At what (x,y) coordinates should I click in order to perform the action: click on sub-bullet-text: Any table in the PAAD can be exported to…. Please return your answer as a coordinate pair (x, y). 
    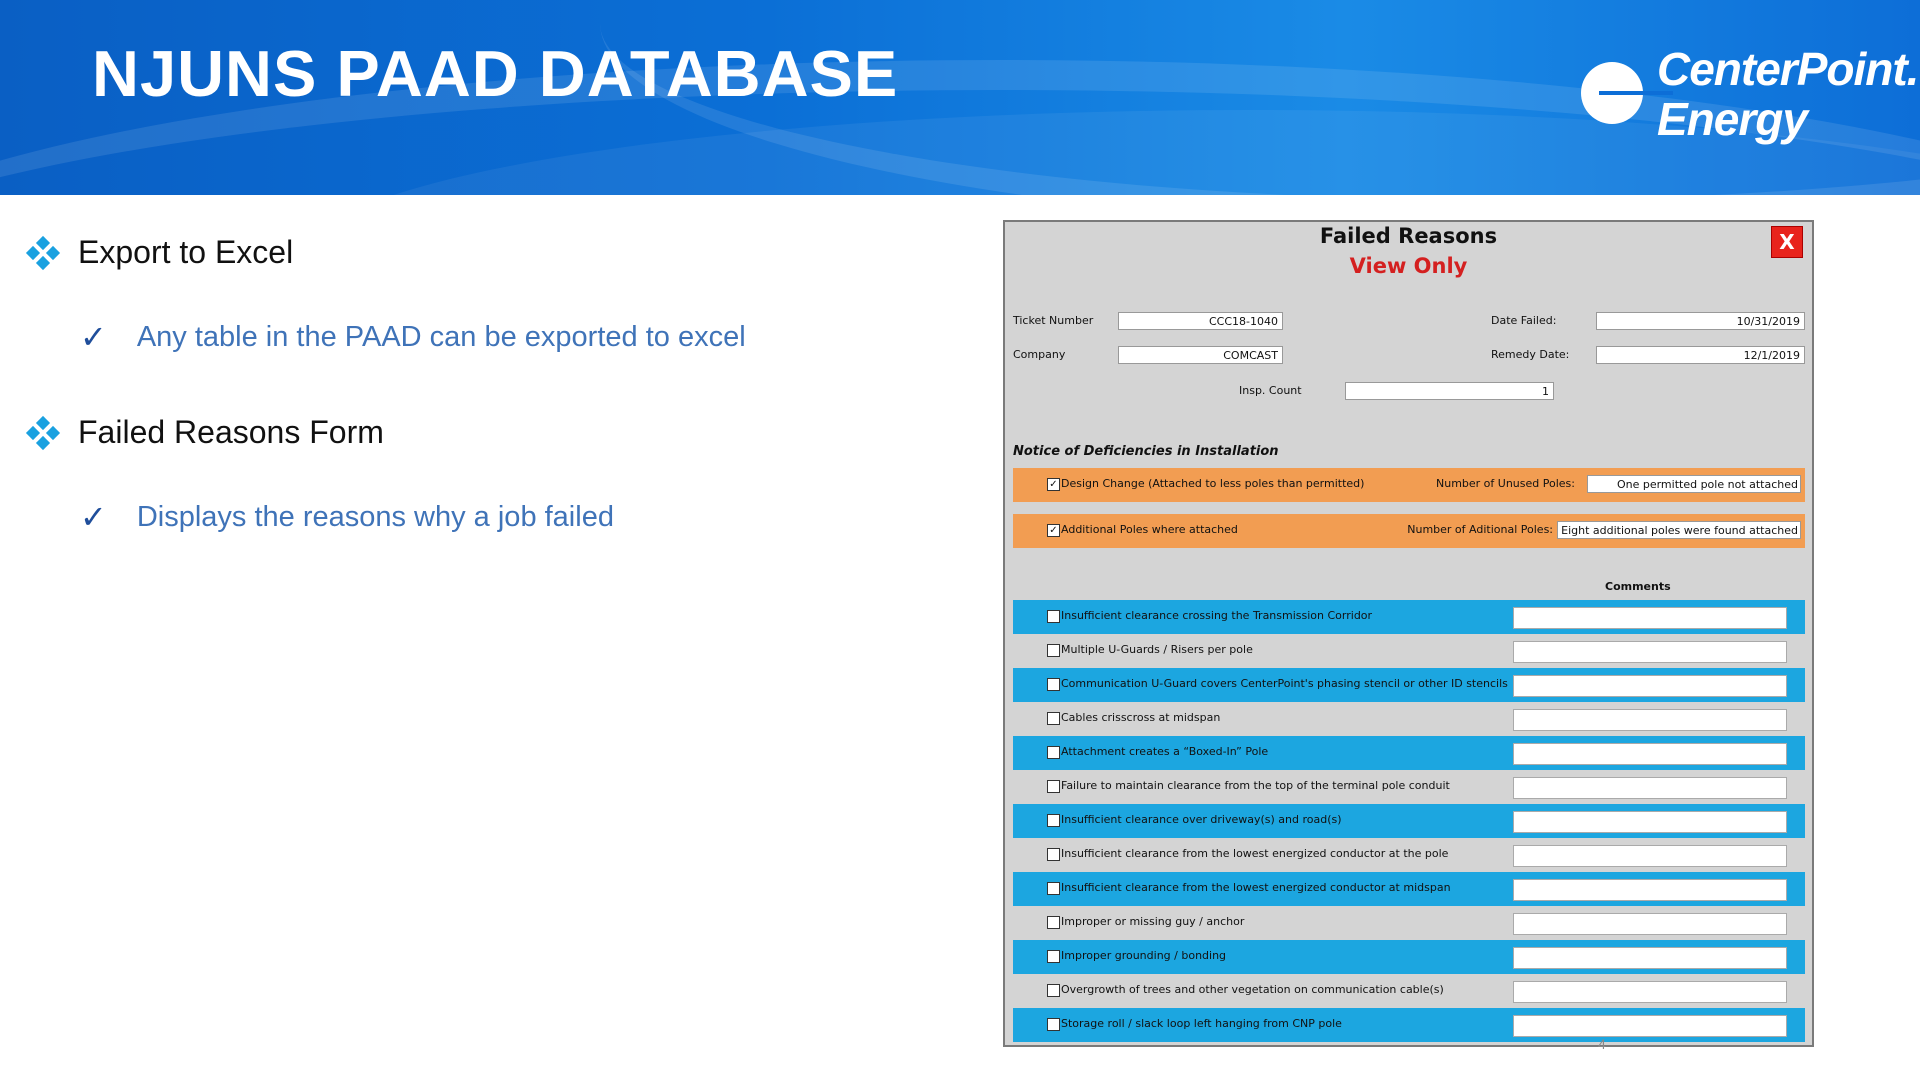
    Looking at the image, I should click on (441, 336).